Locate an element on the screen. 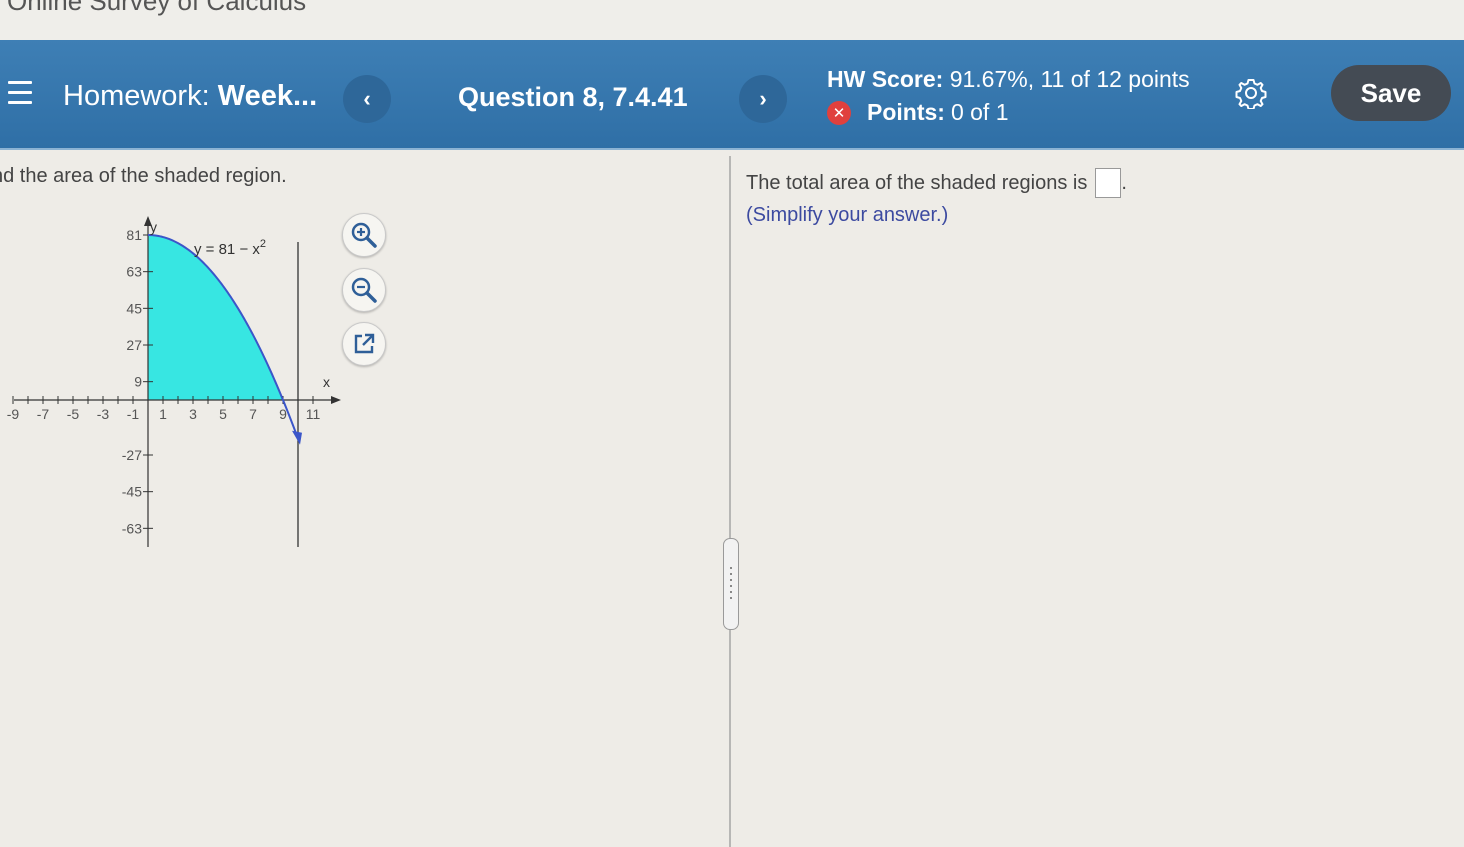 The width and height of the screenshot is (1464, 847). y-tick-label: -63 is located at coordinates (132, 528).